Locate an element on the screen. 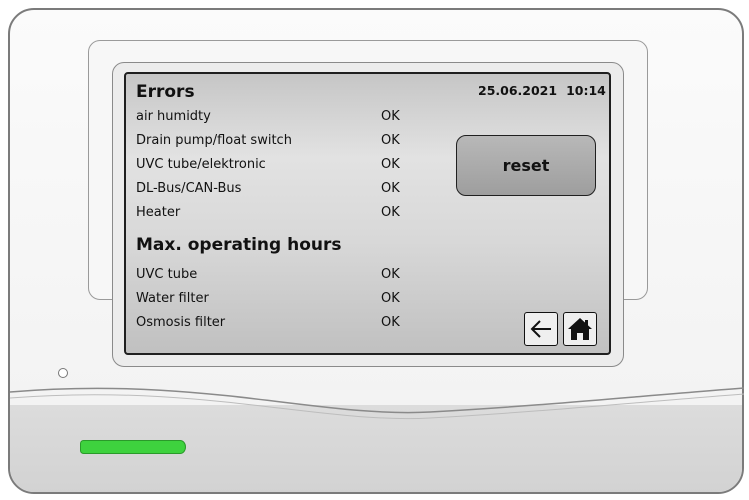 The width and height of the screenshot is (749, 500). reset-button: reset is located at coordinates (526, 165).